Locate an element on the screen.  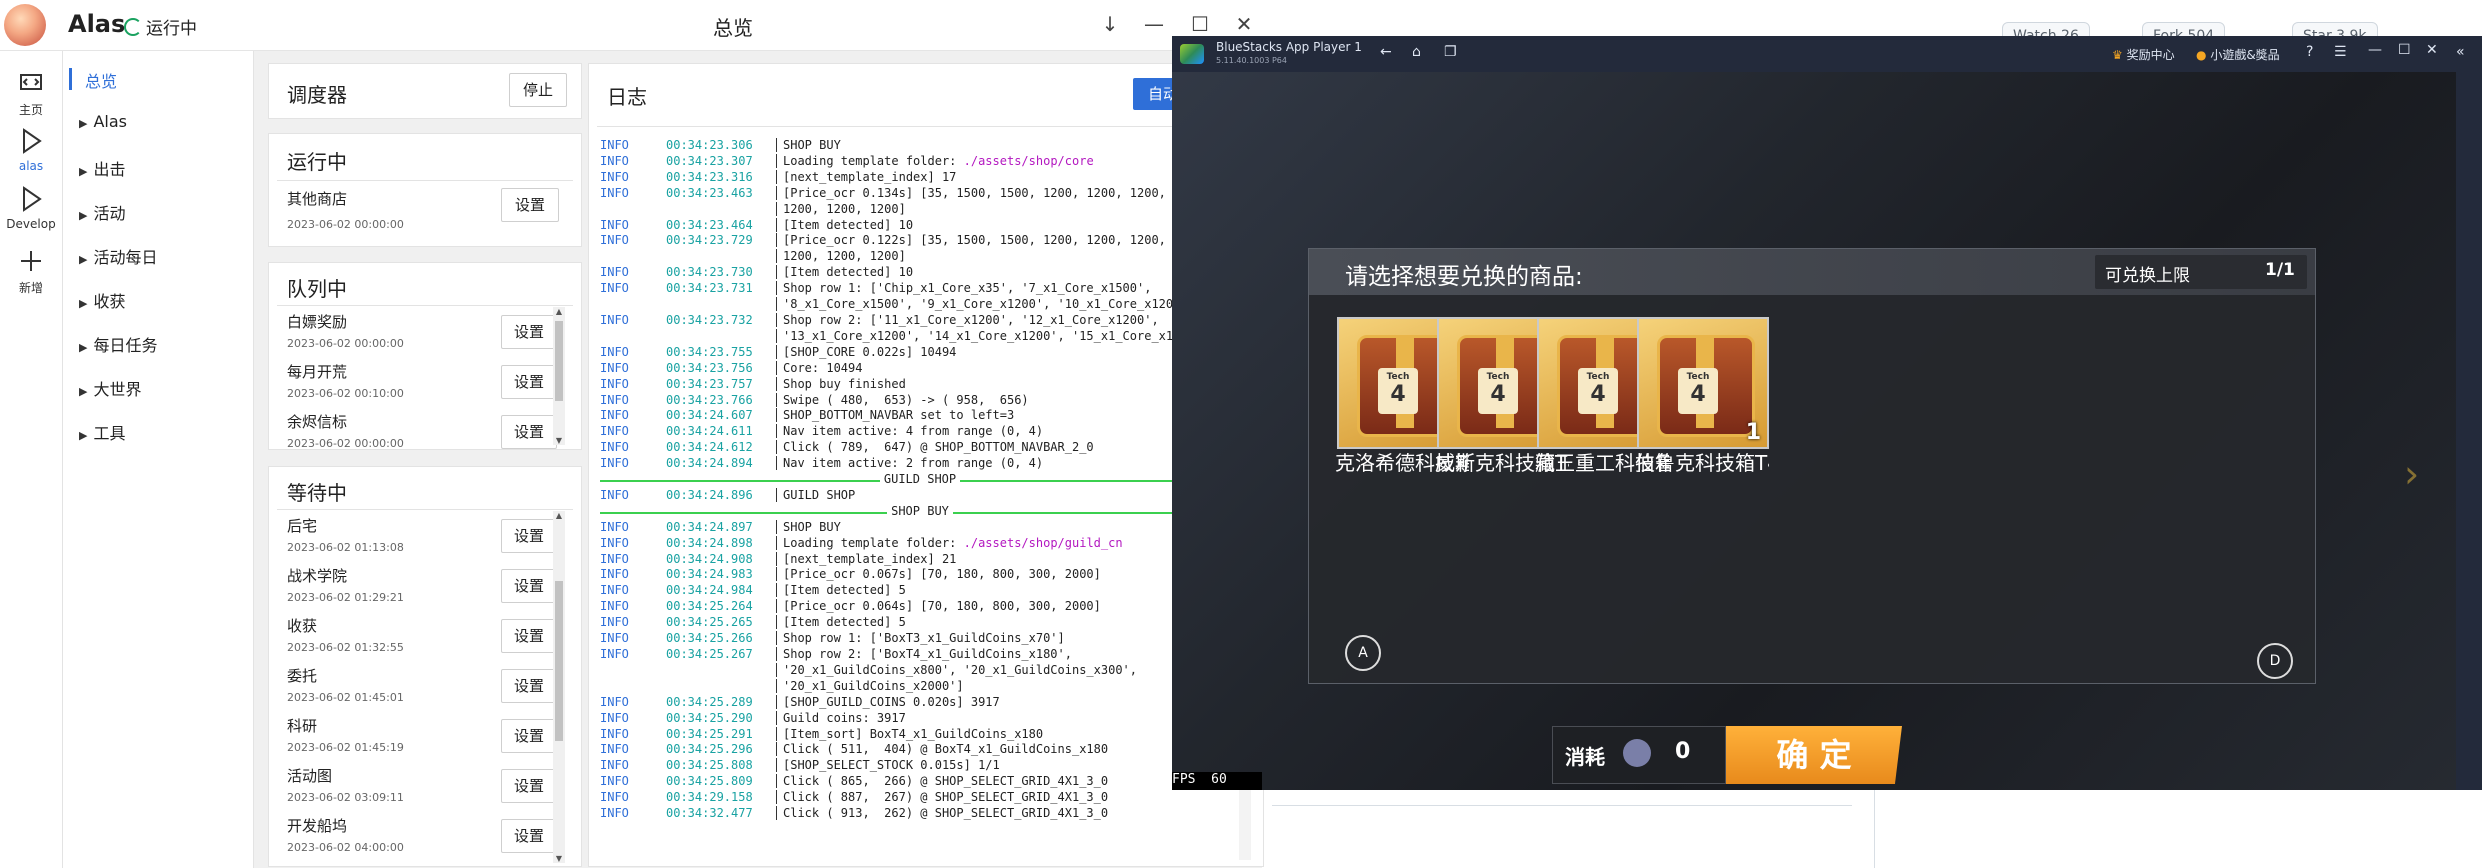
log-line: INFO 00:34:25.265 [Item detected] 5 is located at coordinates (920, 623).